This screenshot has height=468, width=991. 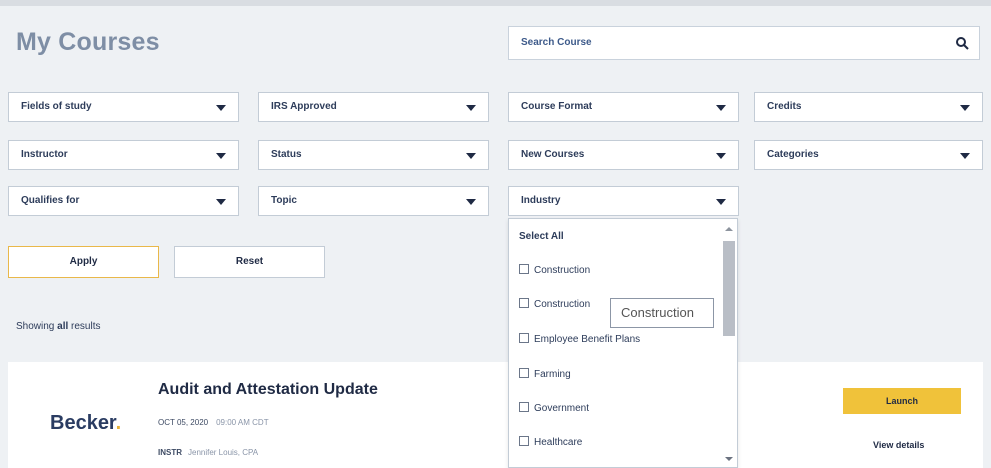 I want to click on filter-categories: Categories, so click(x=868, y=155).